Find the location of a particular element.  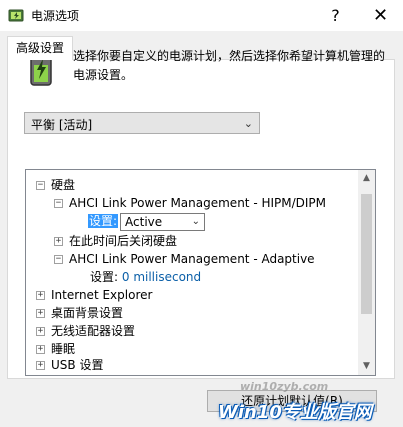

scroll-up-icon: ▲ is located at coordinates (366, 178).